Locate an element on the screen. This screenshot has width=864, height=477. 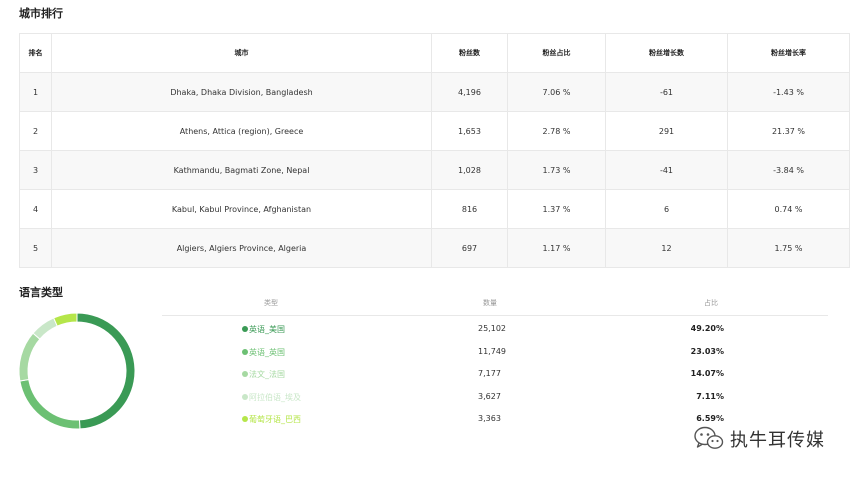
city-cell: Algiers, Algiers Province, Algeria is located at coordinates (241, 248).